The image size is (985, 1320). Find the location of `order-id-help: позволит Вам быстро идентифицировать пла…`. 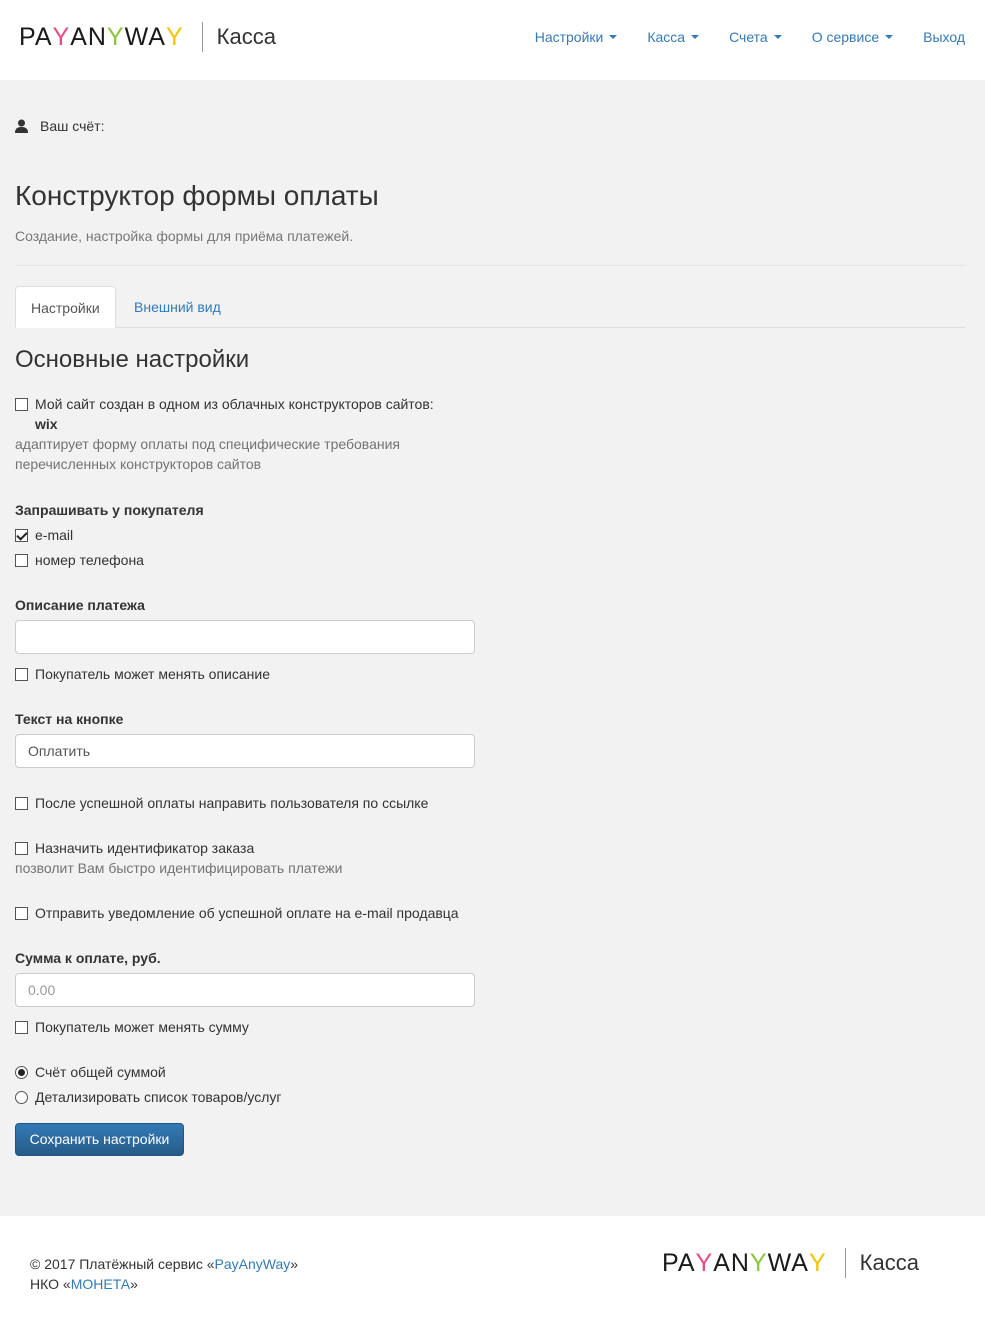

order-id-help: позволит Вам быстро идентифицировать пла… is located at coordinates (179, 868).